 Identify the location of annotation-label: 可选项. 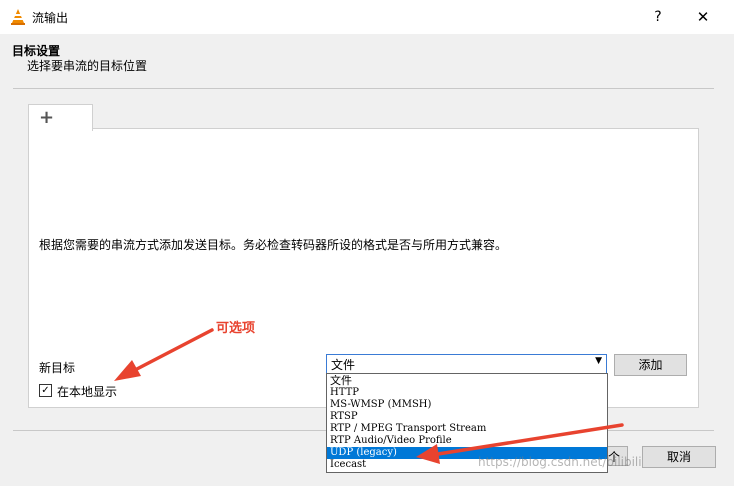
(236, 328).